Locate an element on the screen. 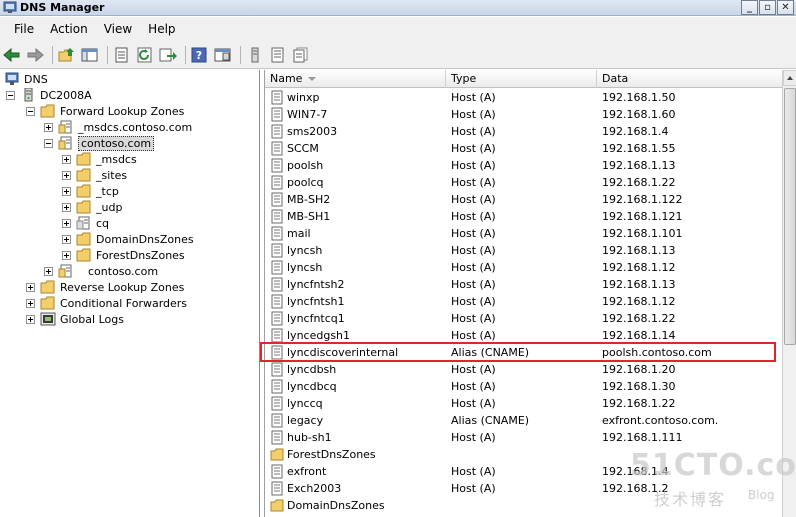  cell-name: lyncfntsh2 is located at coordinates (307, 284).